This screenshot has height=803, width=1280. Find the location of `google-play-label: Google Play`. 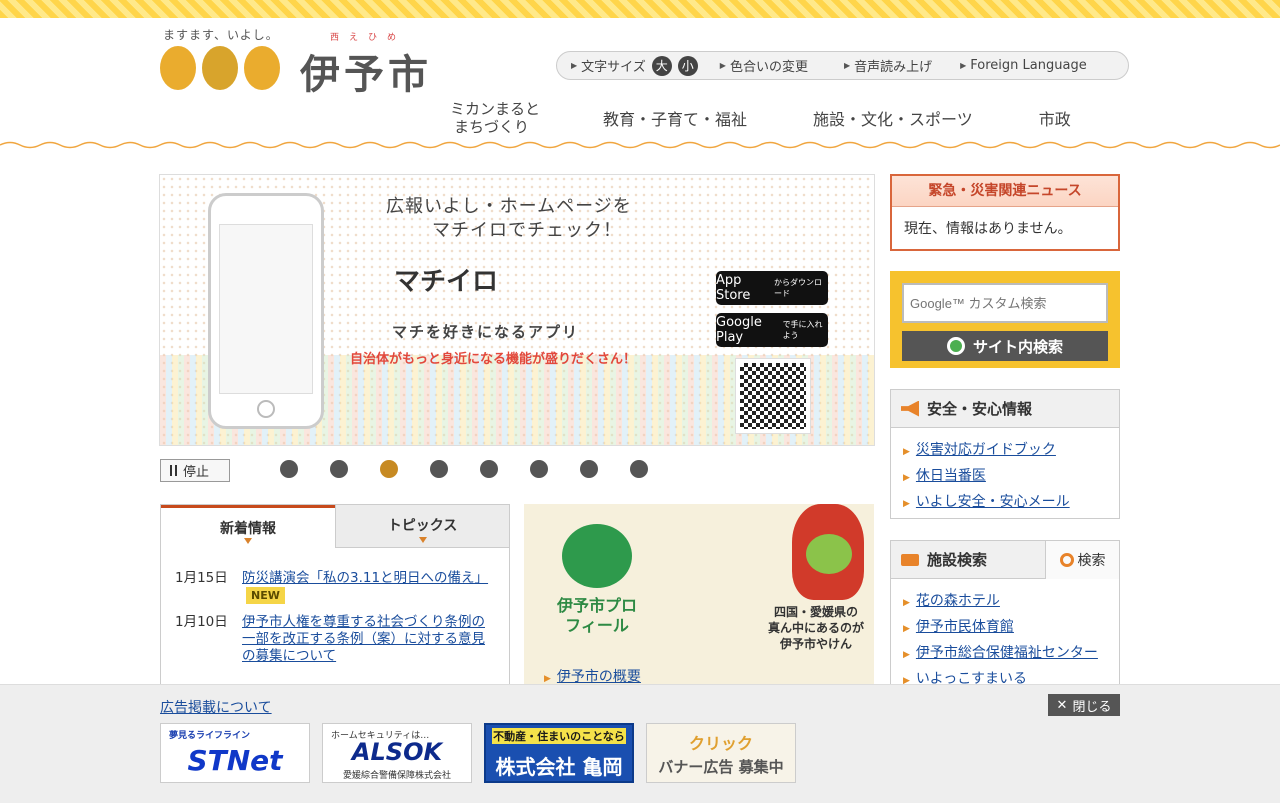

google-play-label: Google Play is located at coordinates (739, 330).